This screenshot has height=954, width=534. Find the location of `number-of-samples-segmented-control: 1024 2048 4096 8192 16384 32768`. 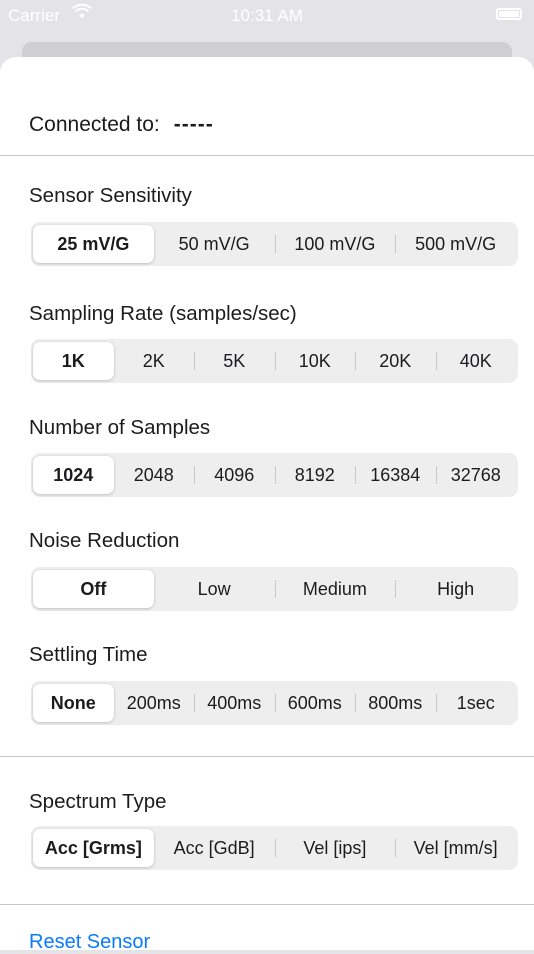

number-of-samples-segmented-control: 1024 2048 4096 8192 16384 32768 is located at coordinates (274, 475).